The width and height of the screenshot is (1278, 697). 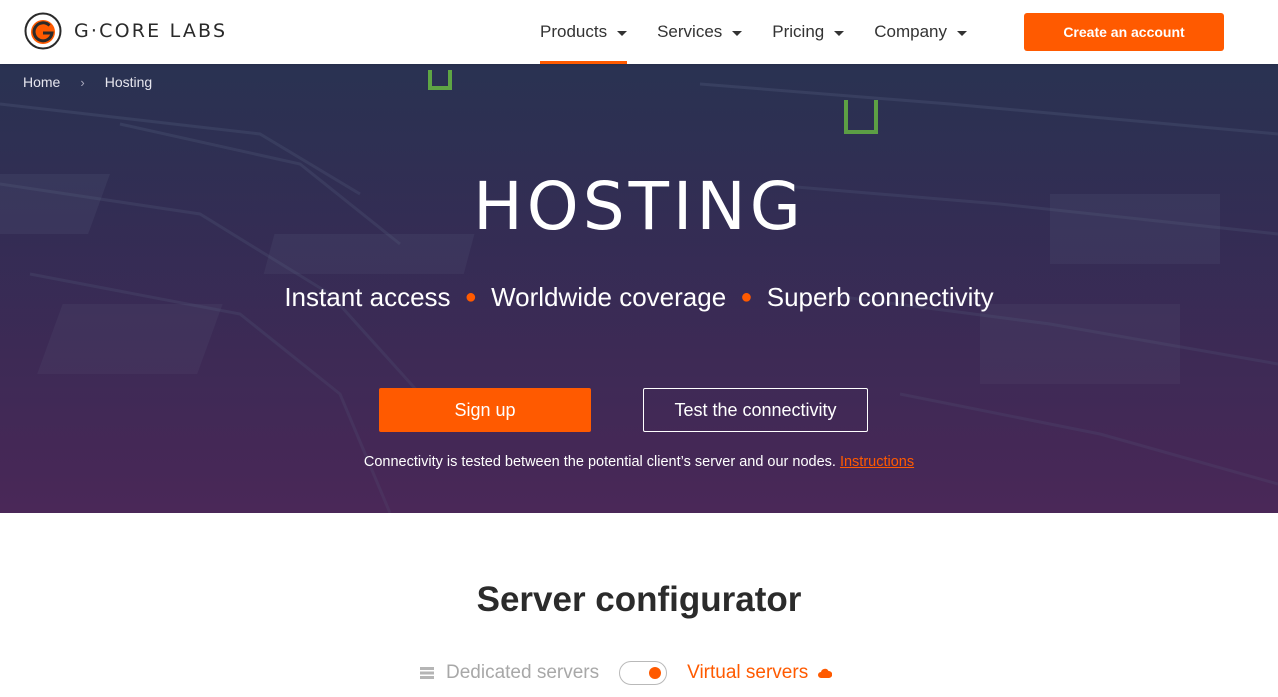 I want to click on virtual-servers-option: Virtual servers, so click(x=760, y=673).